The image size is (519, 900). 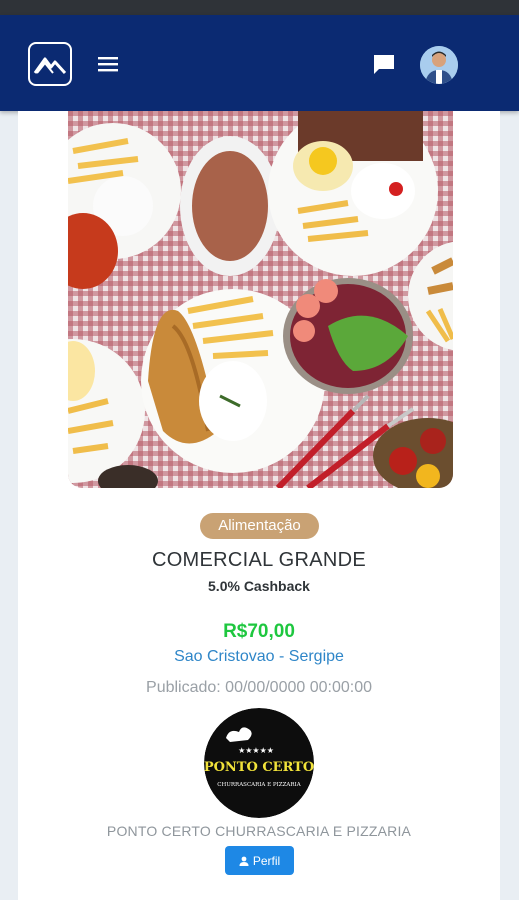 What do you see at coordinates (266, 860) in the screenshot?
I see `profile-button-label: Perfil` at bounding box center [266, 860].